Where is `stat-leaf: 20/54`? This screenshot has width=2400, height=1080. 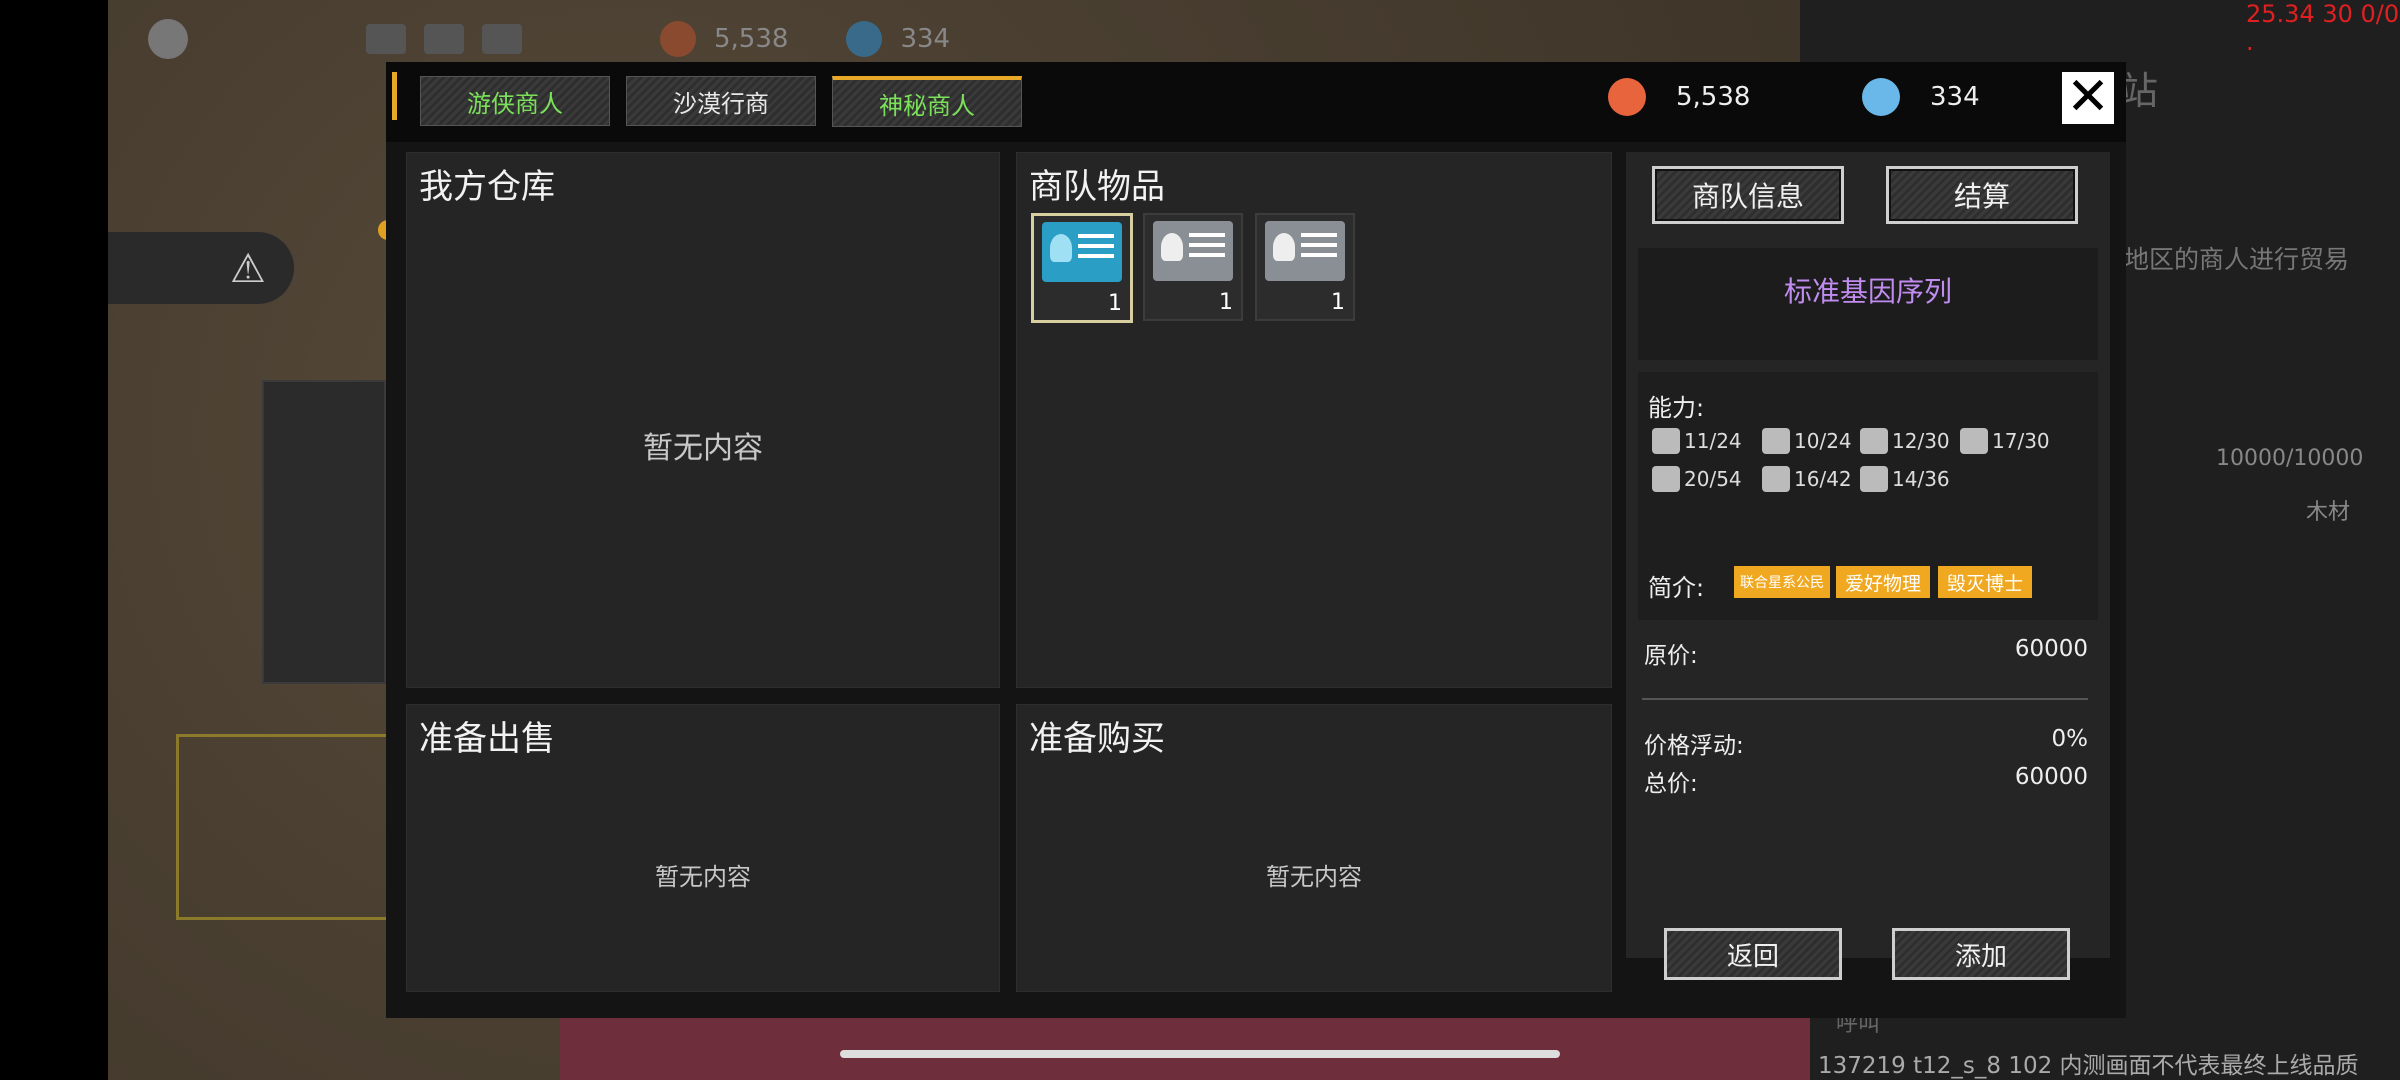
stat-leaf: 20/54 is located at coordinates (1697, 479).